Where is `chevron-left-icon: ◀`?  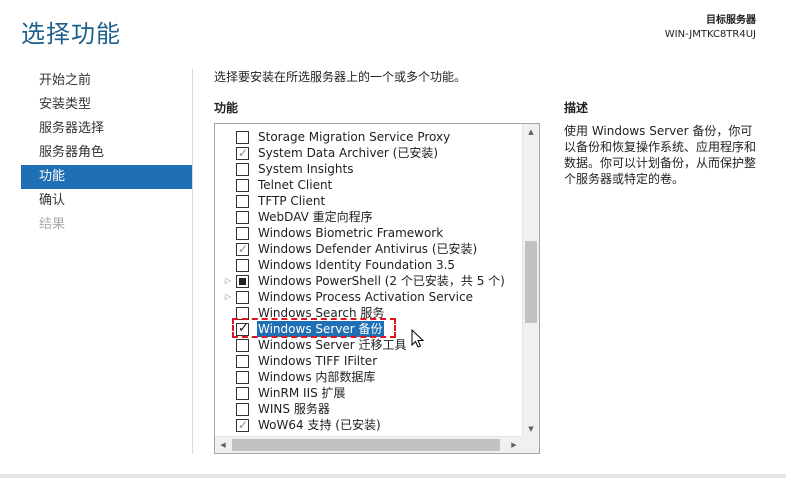 chevron-left-icon: ◀ is located at coordinates (223, 445).